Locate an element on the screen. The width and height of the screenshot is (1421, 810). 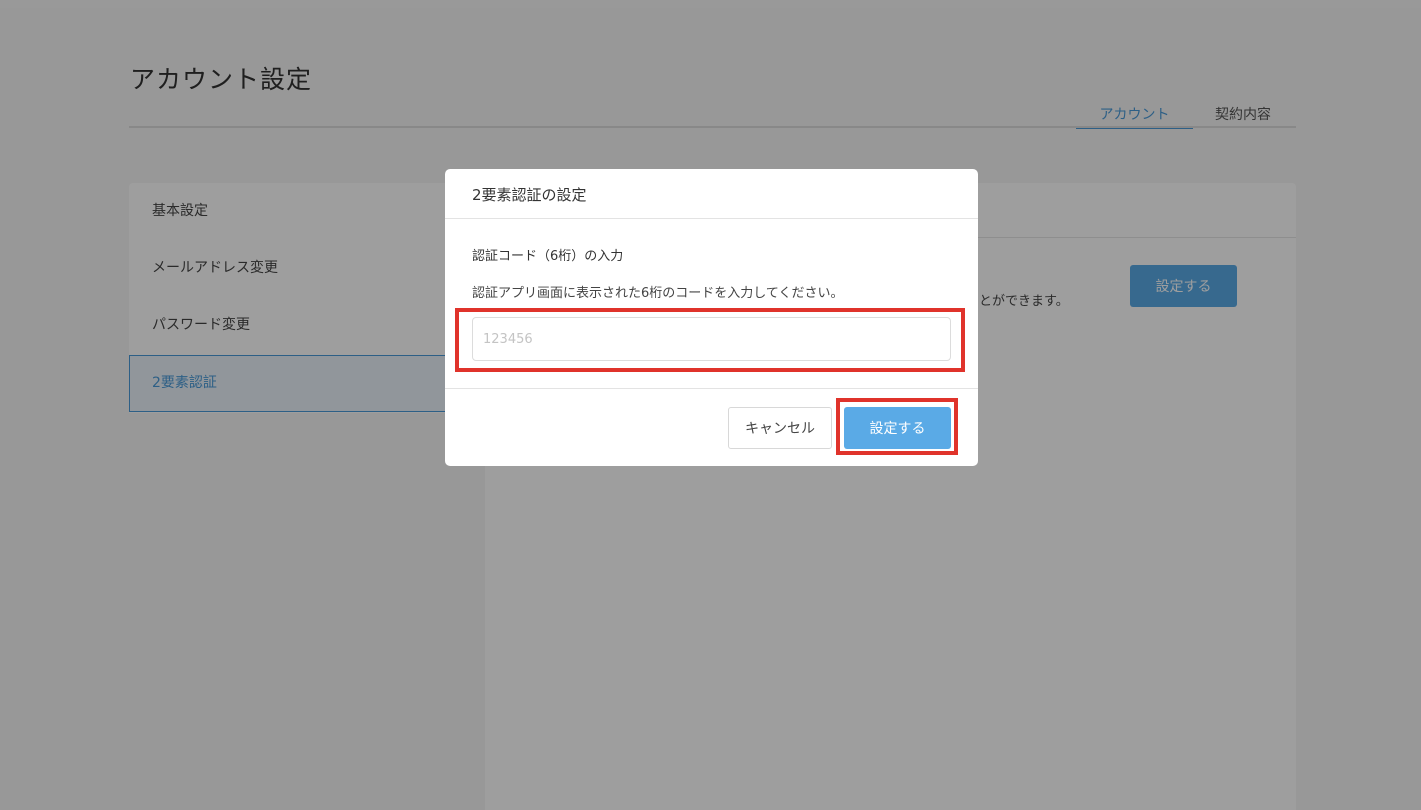
verification-code-input is located at coordinates (711, 339).